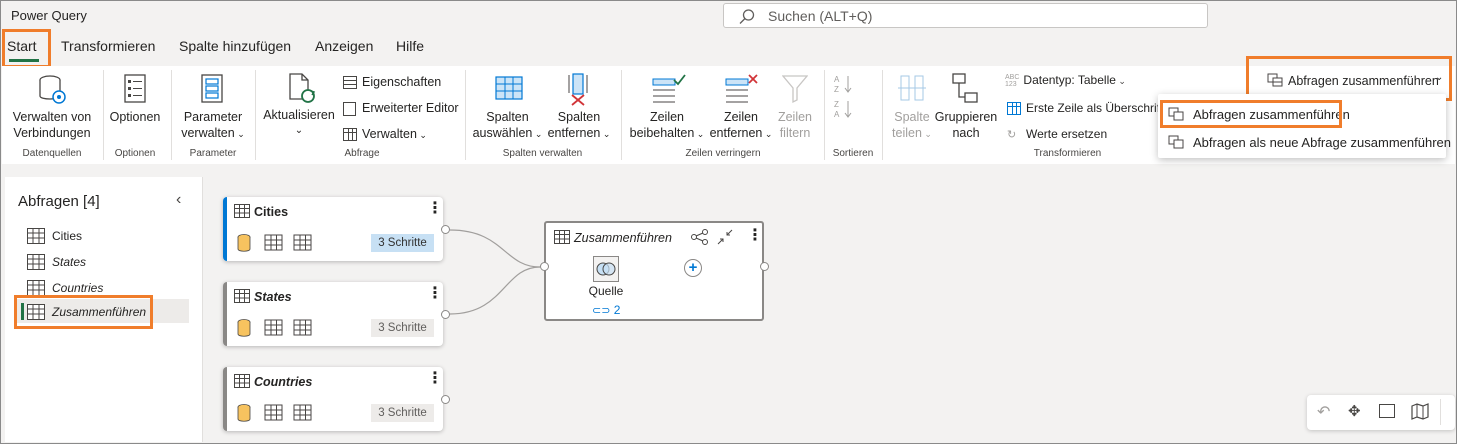  Describe the element at coordinates (410, 46) in the screenshot. I see `tab-hilfe: Hilfe` at that location.